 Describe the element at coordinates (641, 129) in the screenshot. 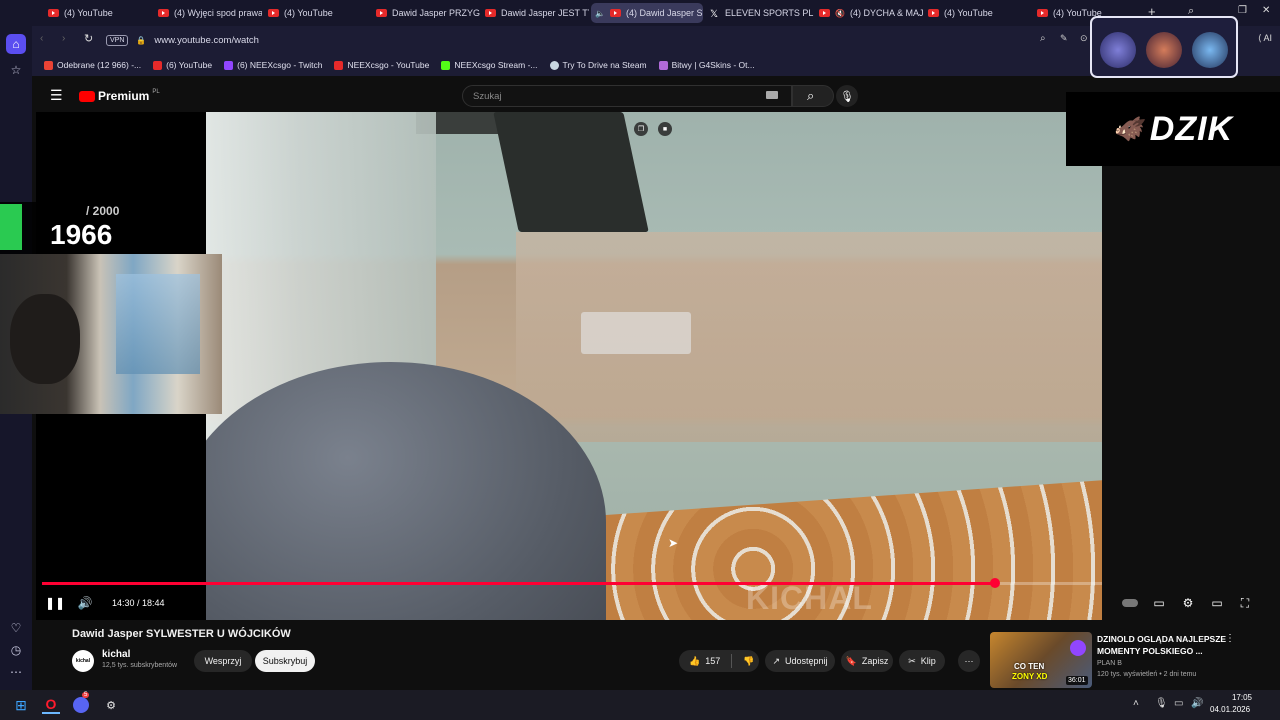

I see `pip-icon: ❐` at that location.